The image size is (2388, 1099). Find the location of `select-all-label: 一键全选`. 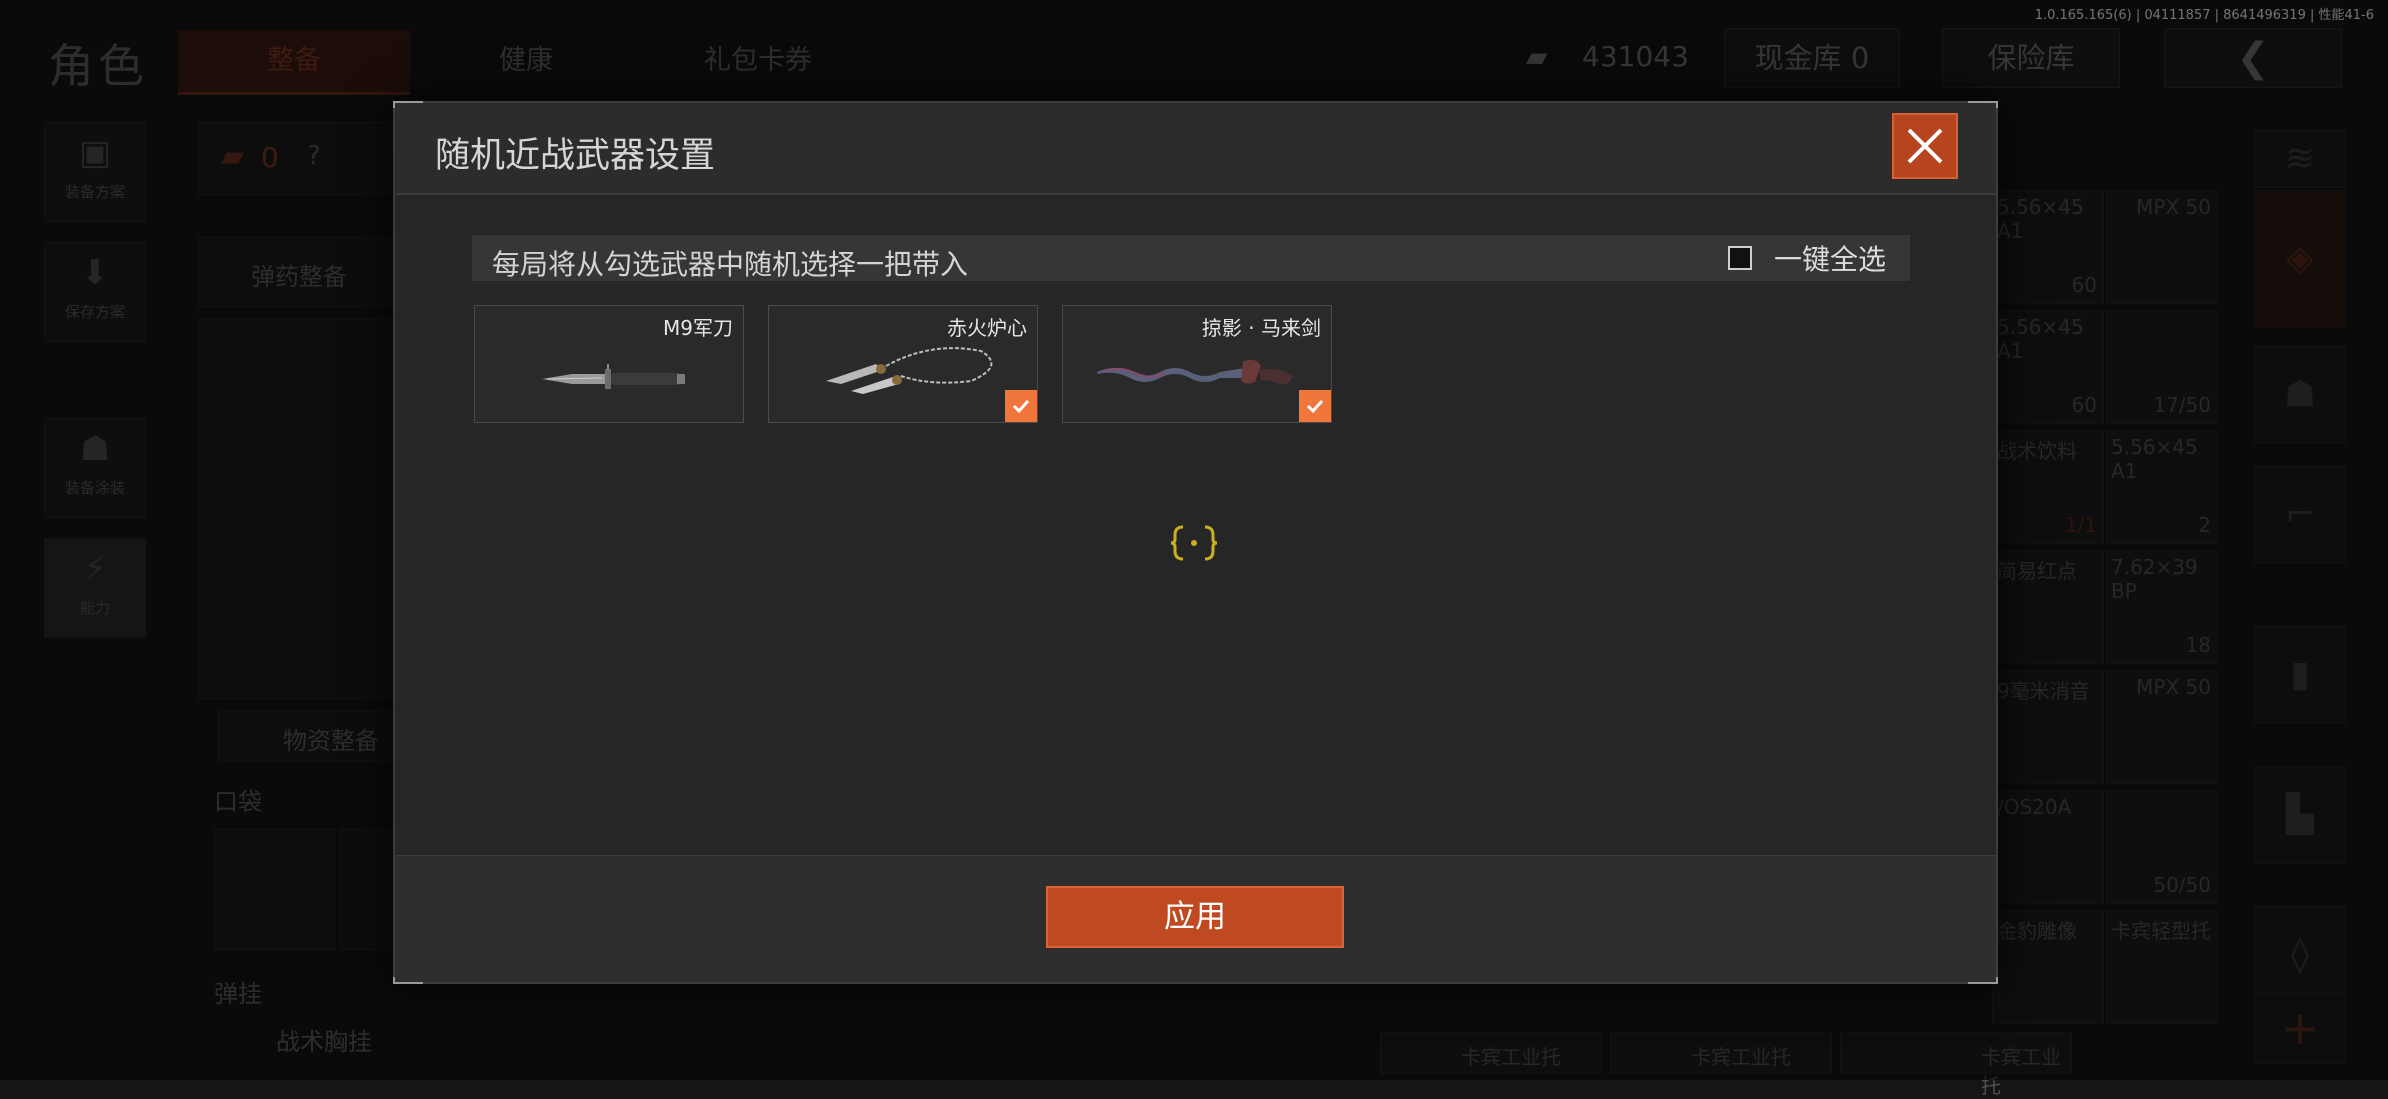

select-all-label: 一键全选 is located at coordinates (1829, 259).